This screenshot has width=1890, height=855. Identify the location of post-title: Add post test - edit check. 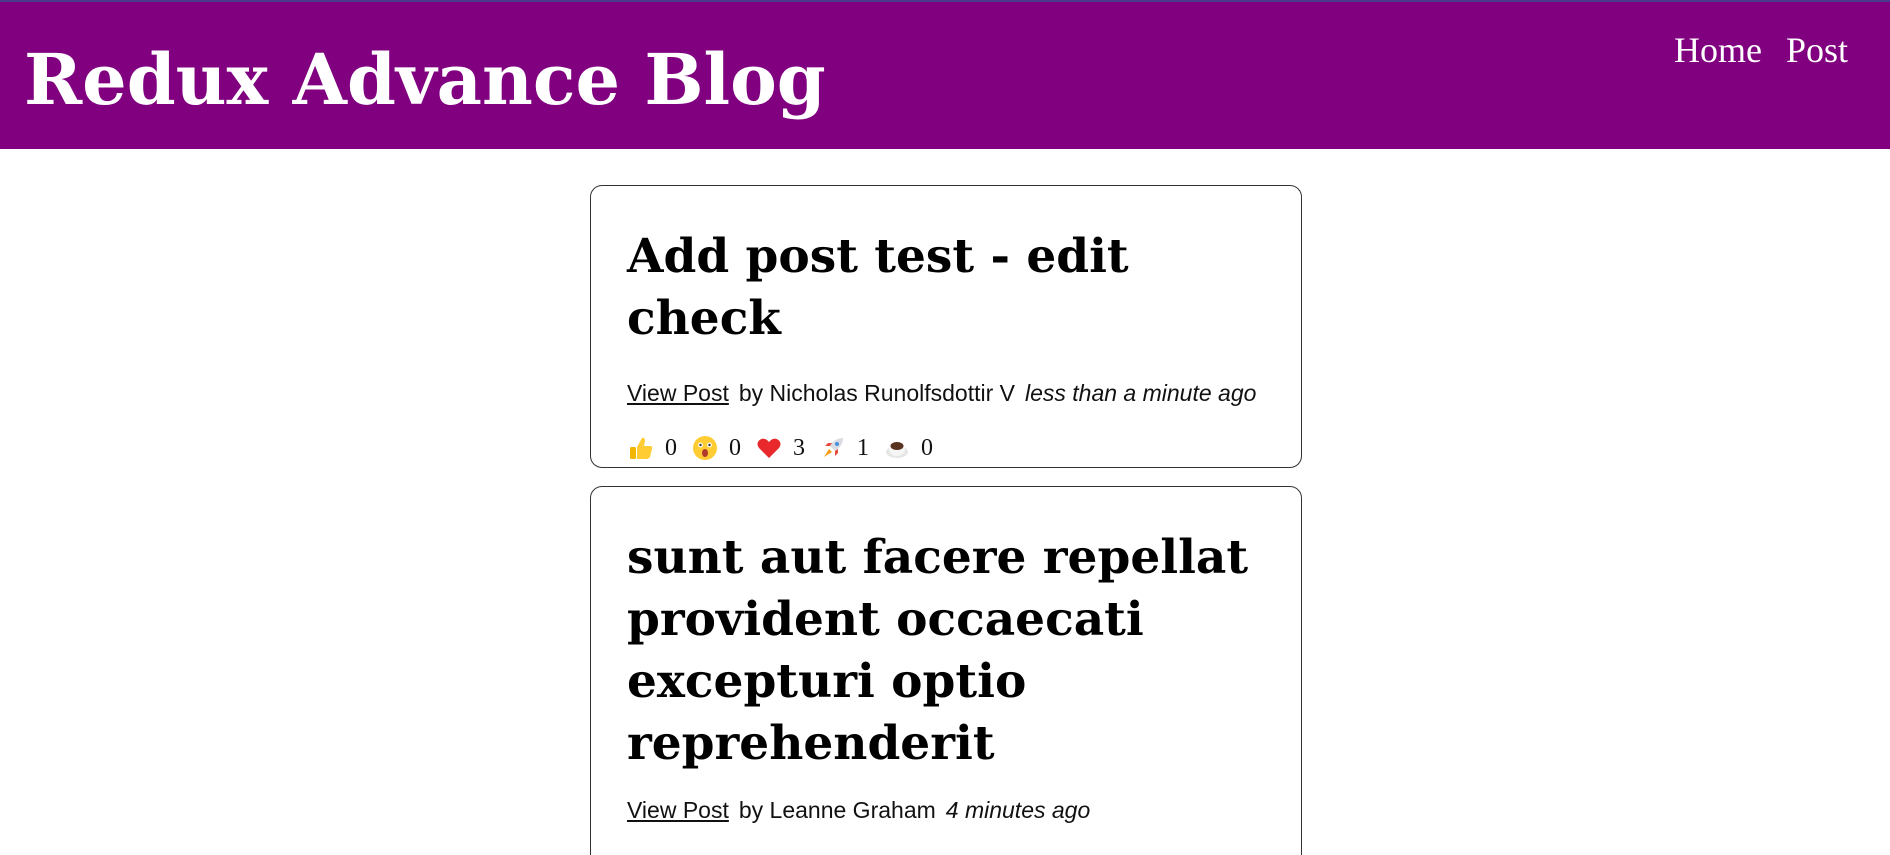
(878, 287).